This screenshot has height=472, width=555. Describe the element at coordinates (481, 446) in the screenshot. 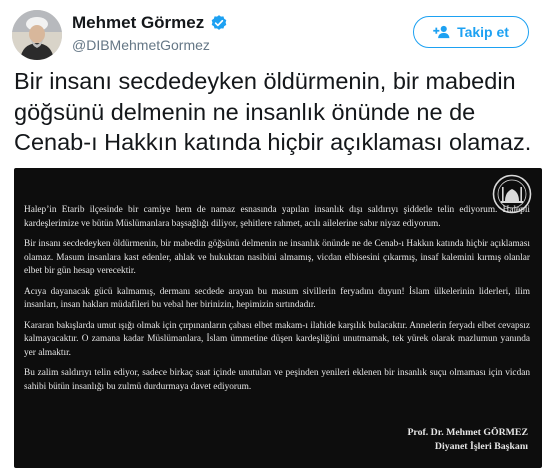

I see `signature-title: Diyanet İşleri Başkanı` at that location.